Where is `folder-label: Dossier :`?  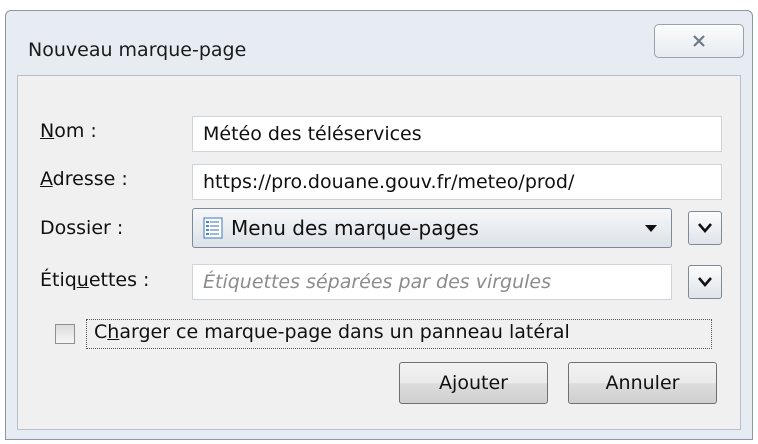
folder-label: Dossier : is located at coordinates (82, 228).